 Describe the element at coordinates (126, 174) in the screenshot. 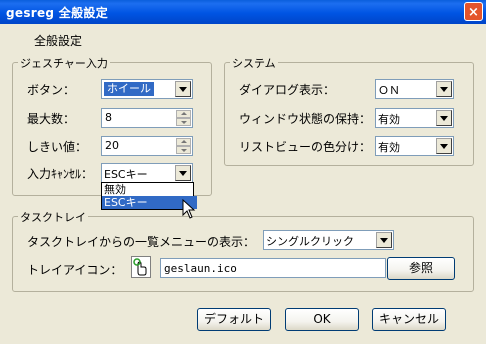

I see `input-cancel-value: ESCキー` at that location.